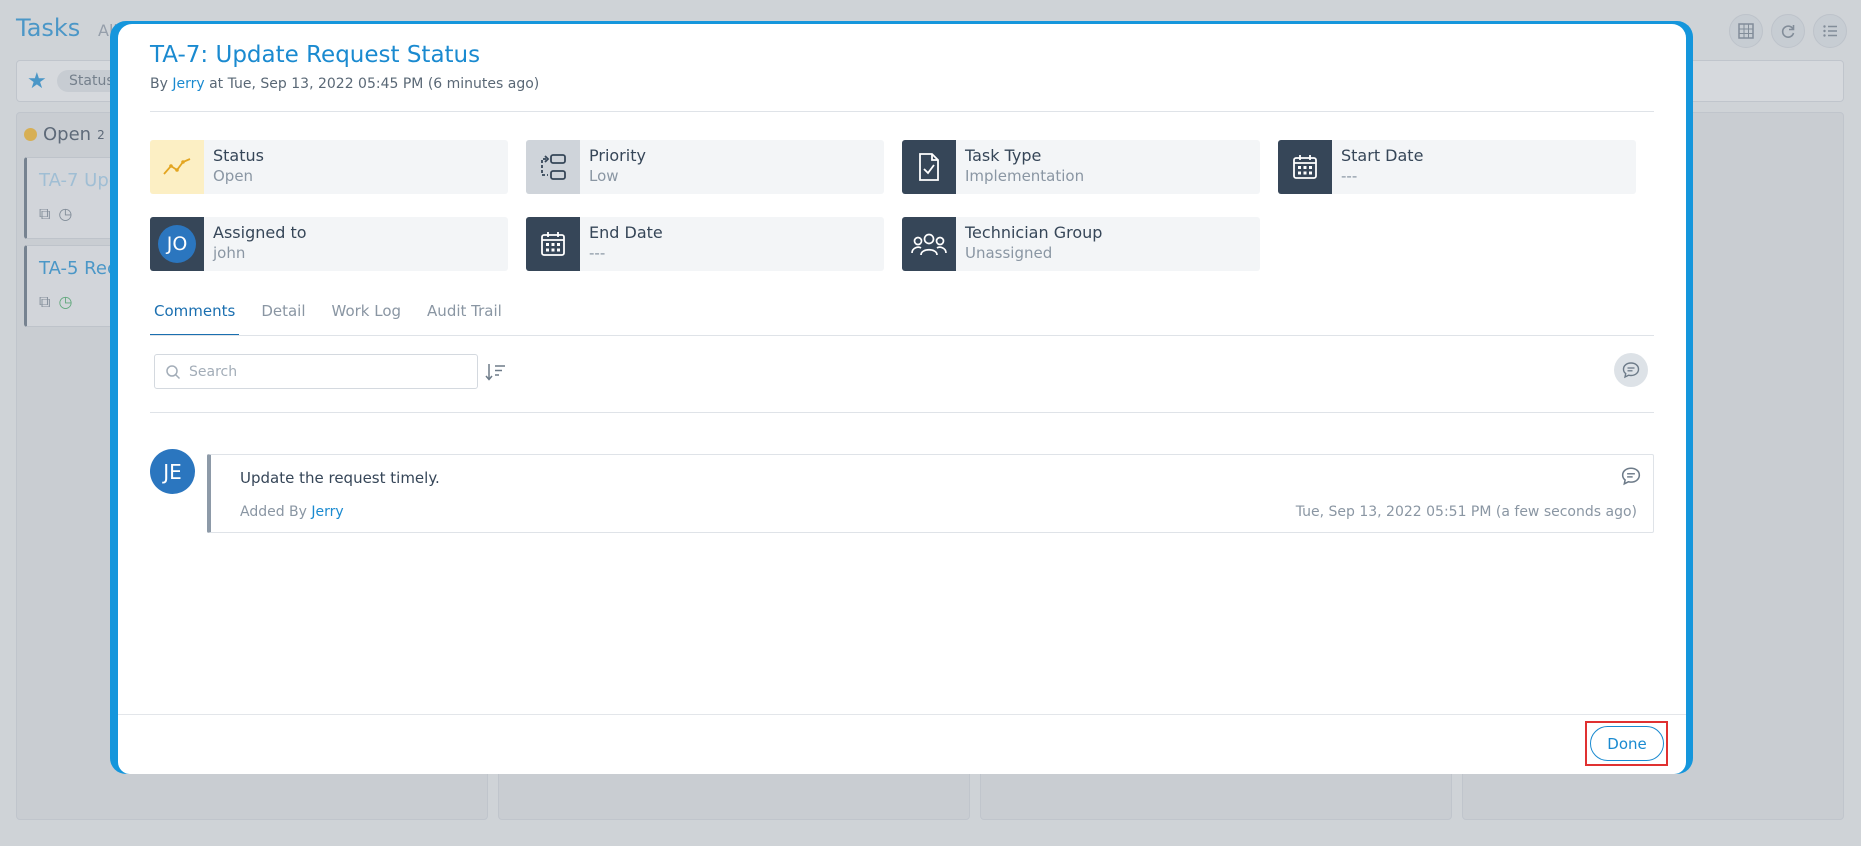 Image resolution: width=1861 pixels, height=846 pixels. I want to click on comment-search, so click(316, 371).